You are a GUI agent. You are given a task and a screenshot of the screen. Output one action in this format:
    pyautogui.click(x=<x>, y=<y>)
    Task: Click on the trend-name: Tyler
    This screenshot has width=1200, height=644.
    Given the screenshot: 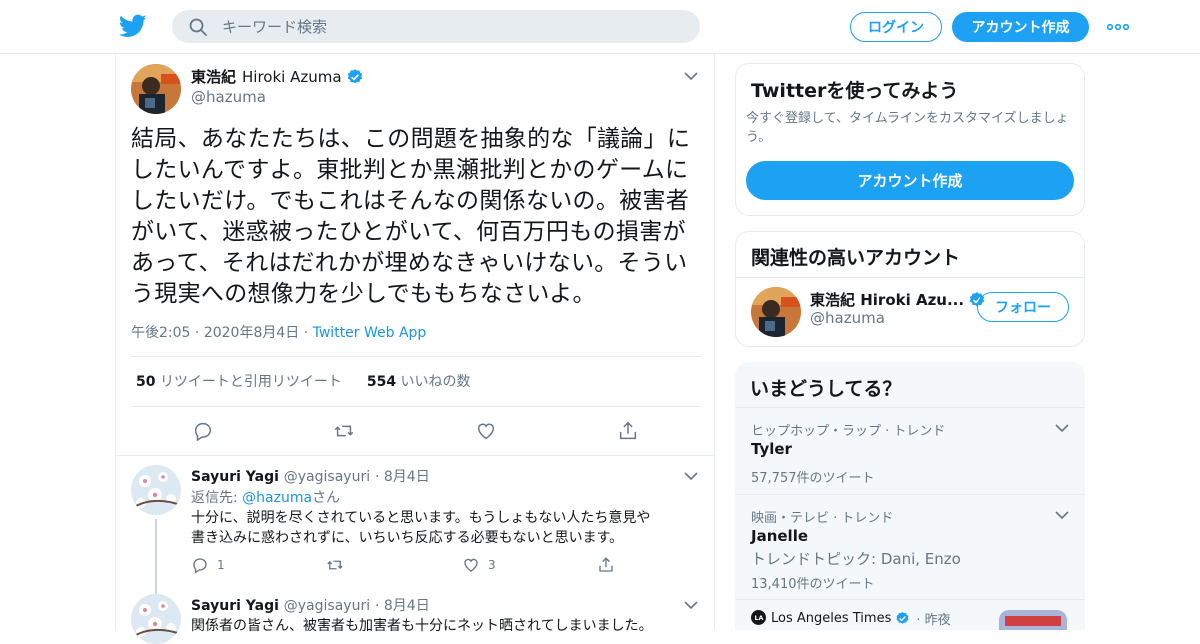 What is the action you would take?
    pyautogui.click(x=771, y=449)
    